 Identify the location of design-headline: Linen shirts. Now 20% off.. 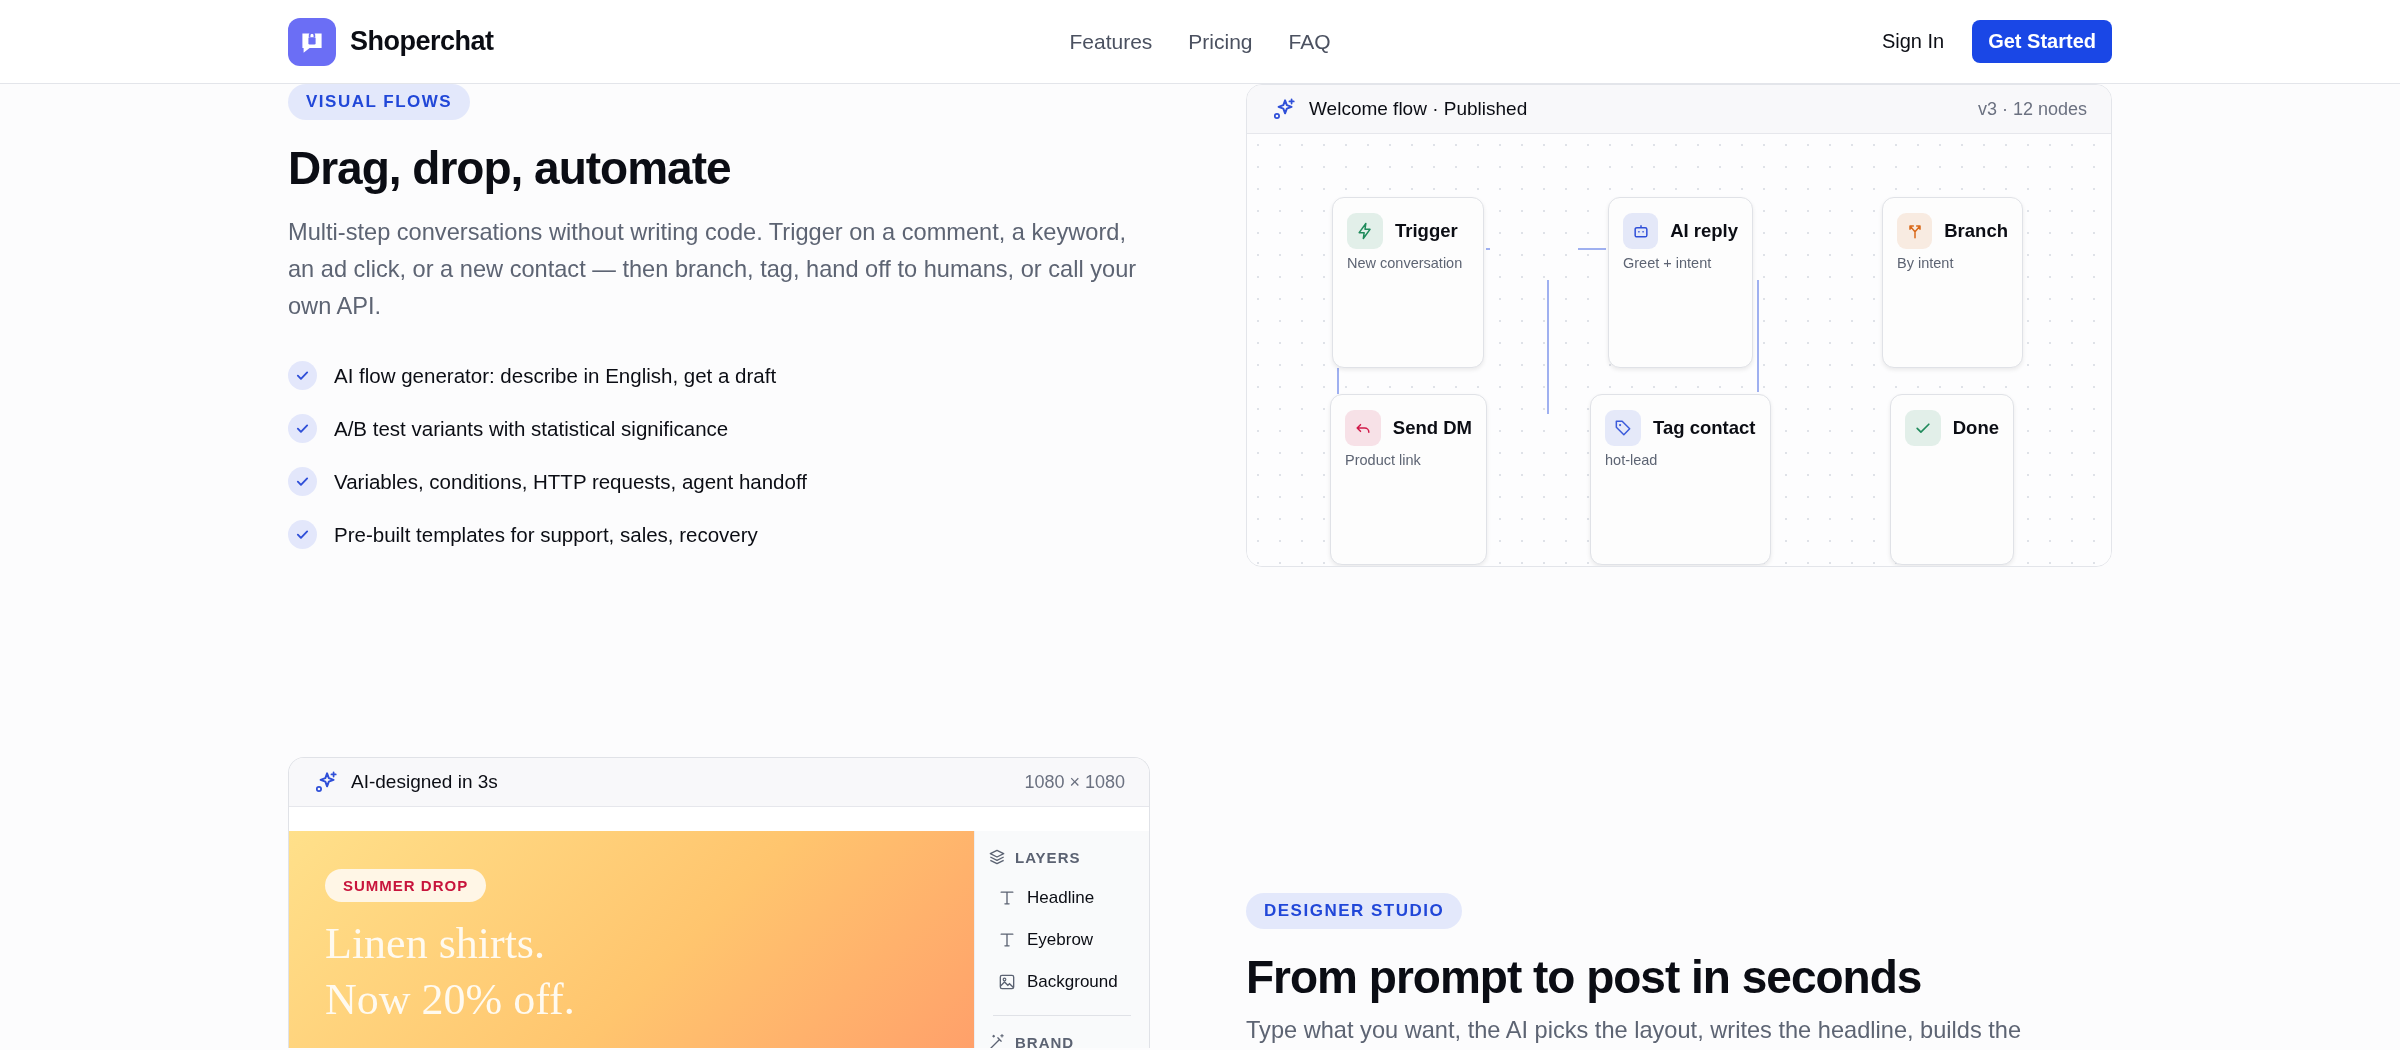
(450, 972).